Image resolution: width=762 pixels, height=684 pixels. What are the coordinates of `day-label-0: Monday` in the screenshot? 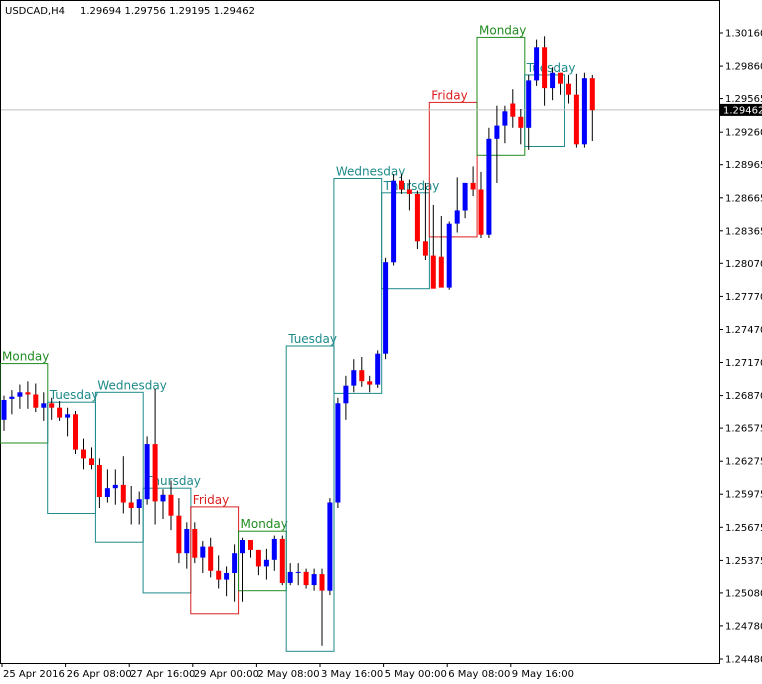 It's located at (25, 357).